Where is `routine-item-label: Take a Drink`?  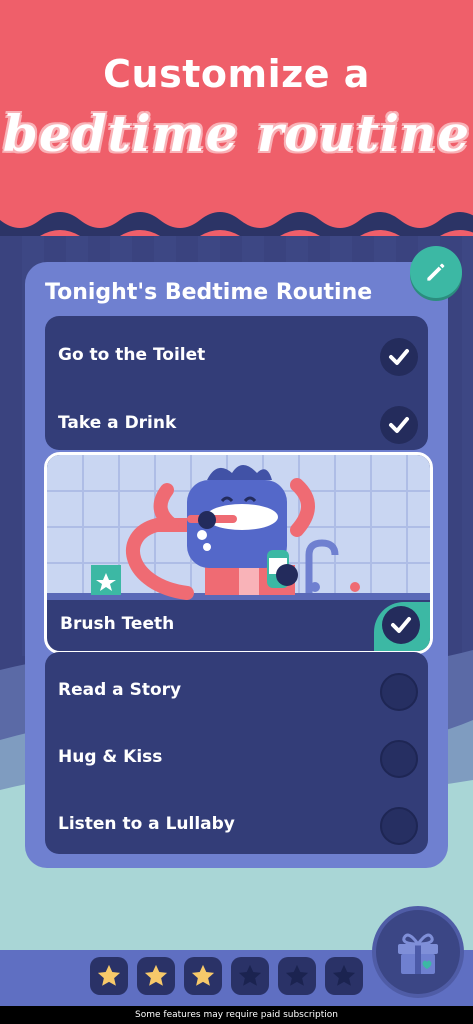
routine-item-label: Take a Drink is located at coordinates (117, 423).